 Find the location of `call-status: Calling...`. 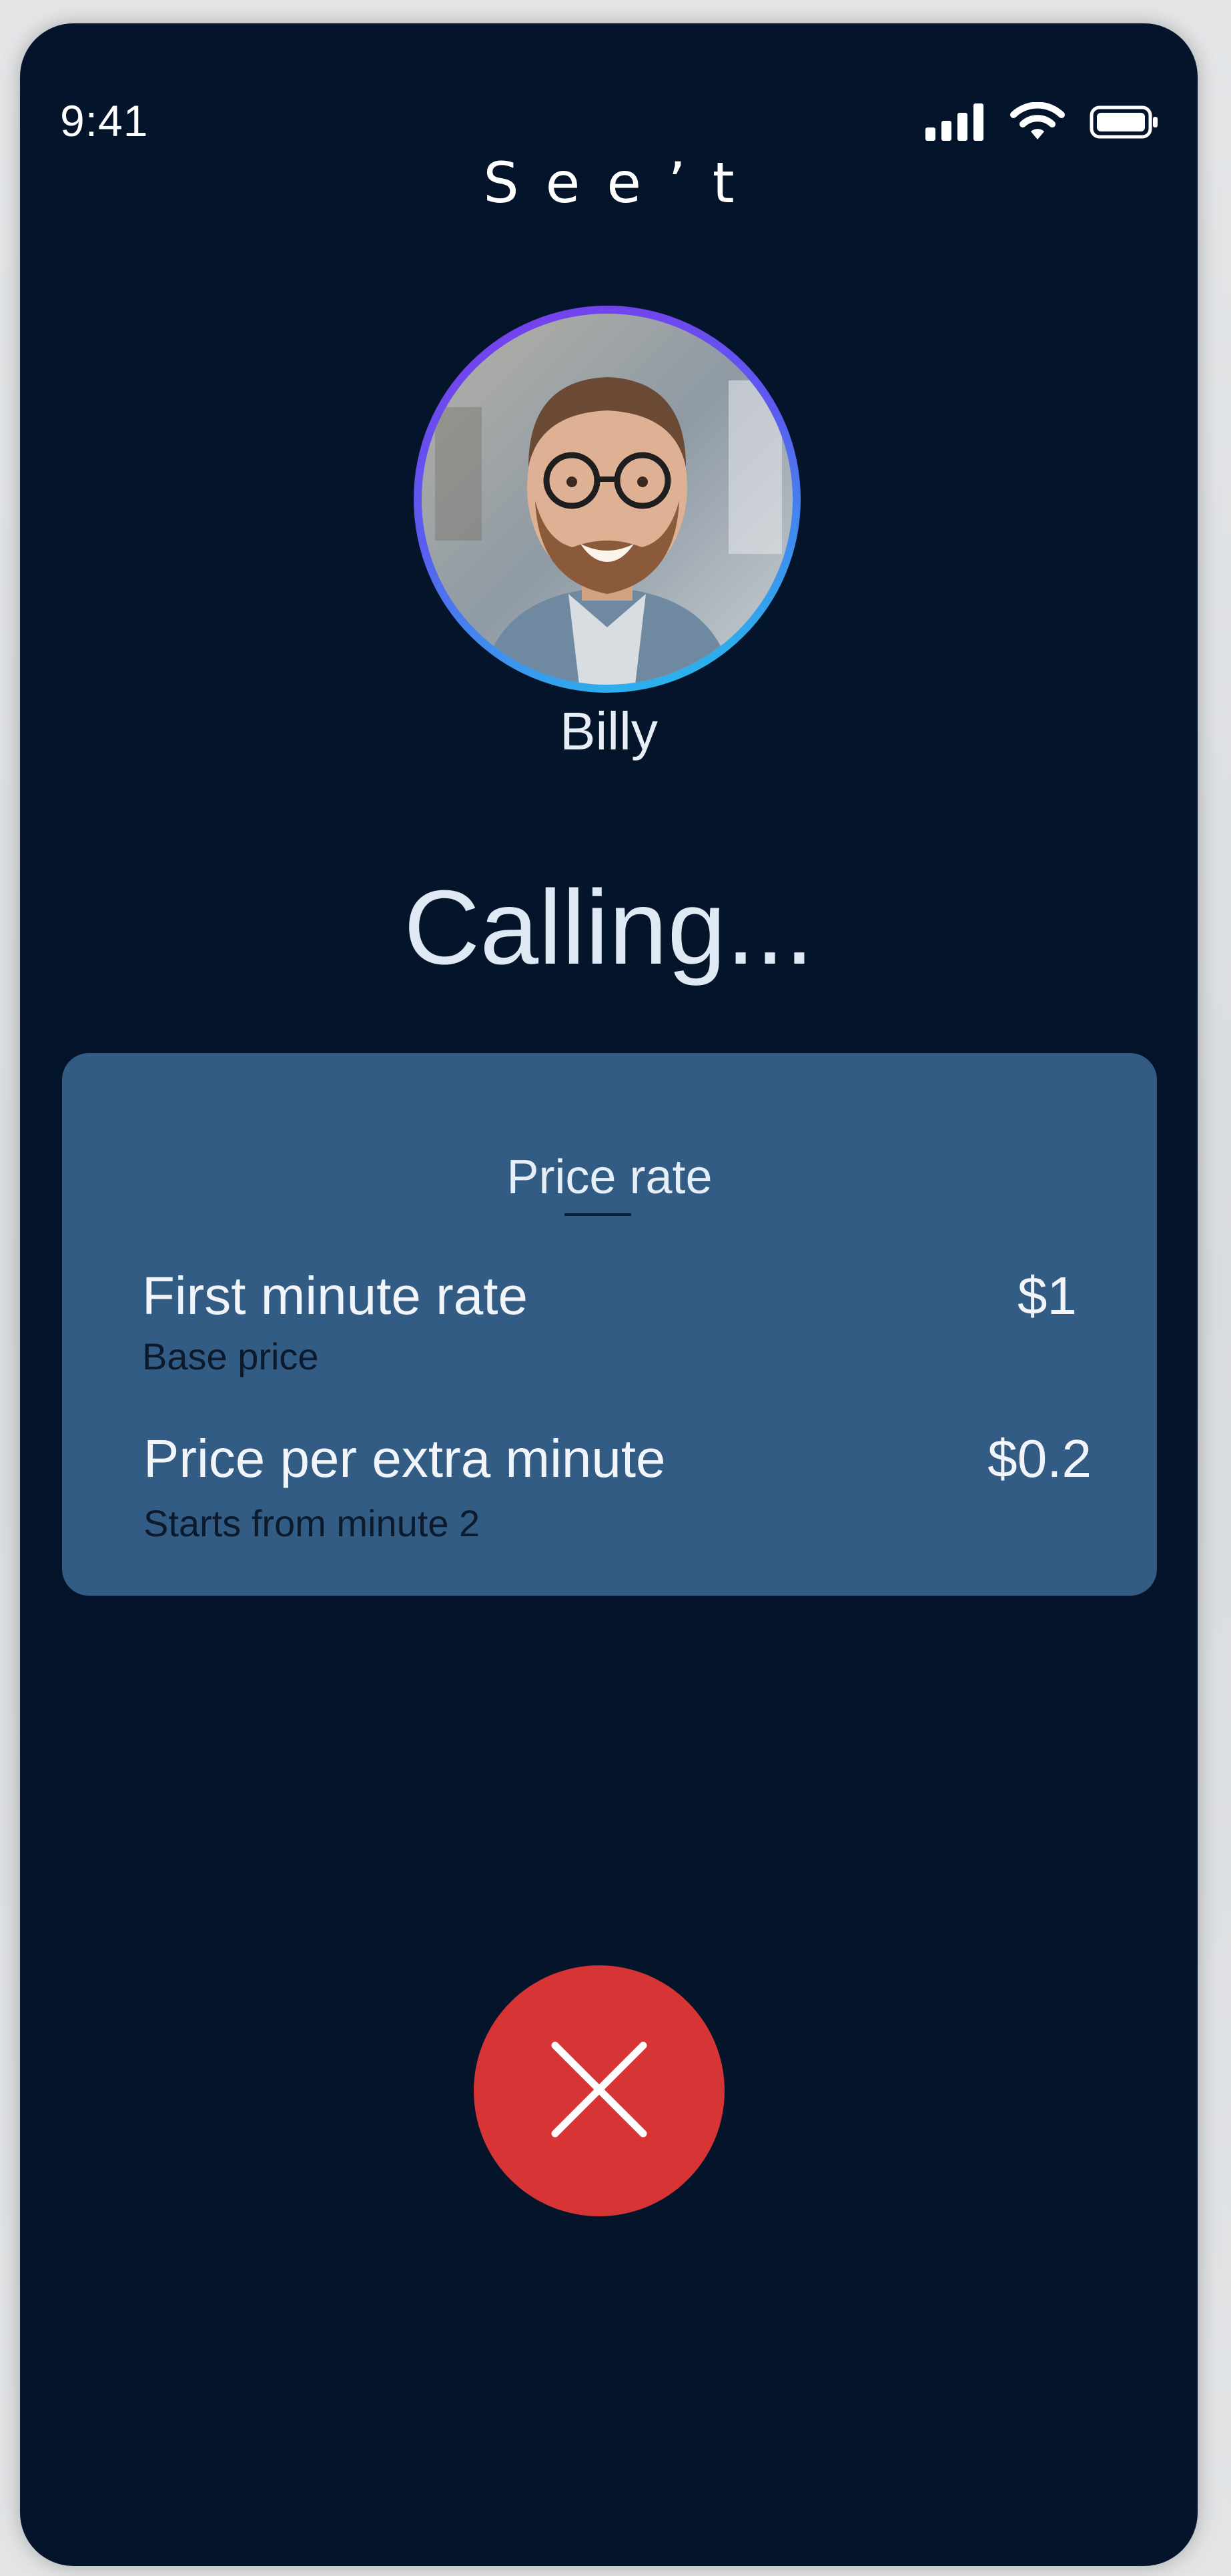

call-status: Calling... is located at coordinates (609, 927).